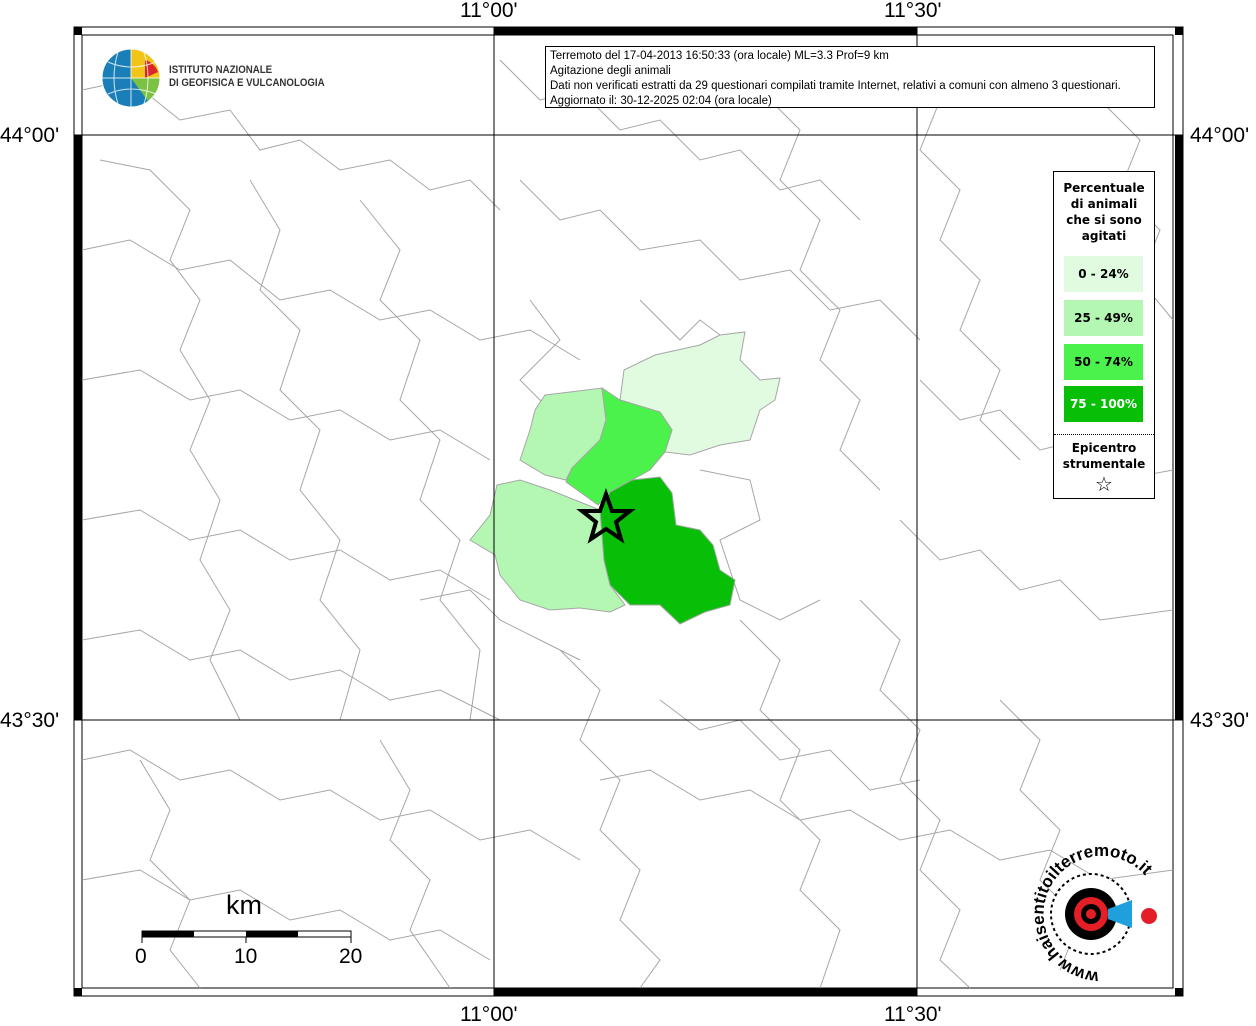 The image size is (1256, 1026). Describe the element at coordinates (610, 71) in the screenshot. I see `map-subject: Agitazione degli animali` at that location.